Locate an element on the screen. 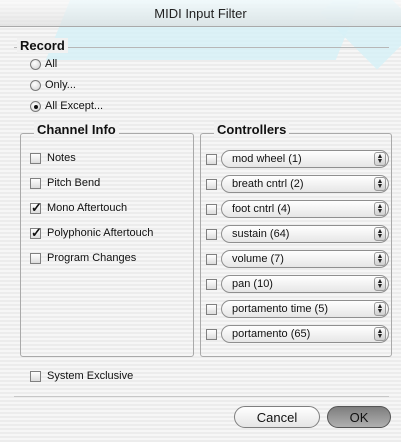  controller-popup: portamento (65) ▲ ▼ is located at coordinates (305, 334).